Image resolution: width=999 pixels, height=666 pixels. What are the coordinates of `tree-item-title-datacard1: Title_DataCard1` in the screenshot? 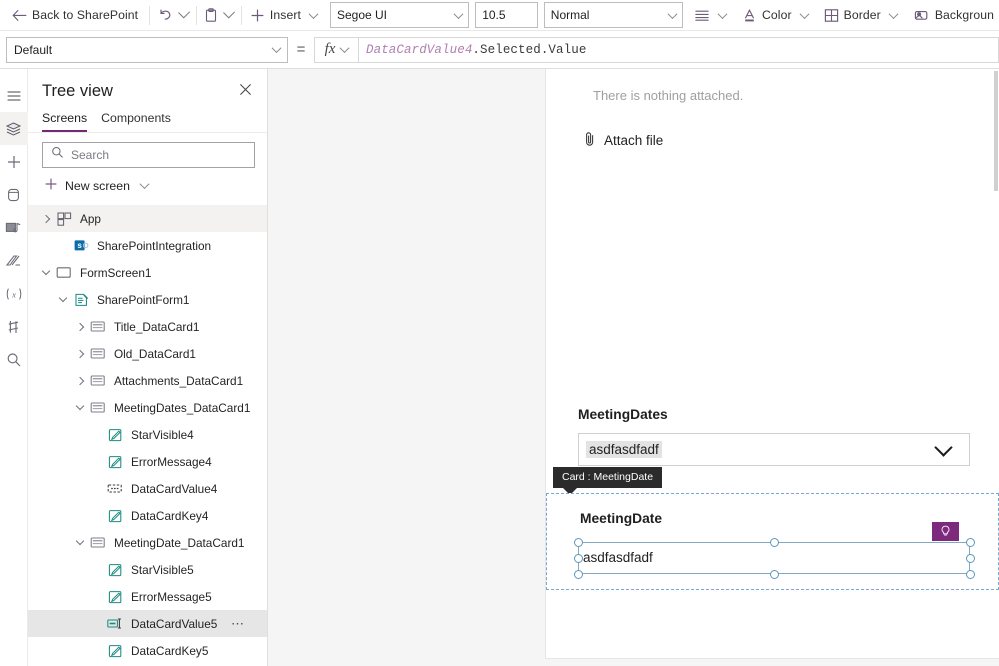 It's located at (147, 326).